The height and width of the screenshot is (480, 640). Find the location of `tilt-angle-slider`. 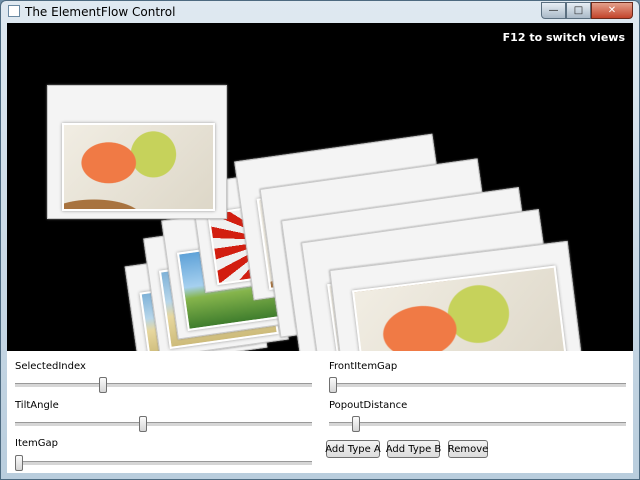

tilt-angle-slider is located at coordinates (163, 424).